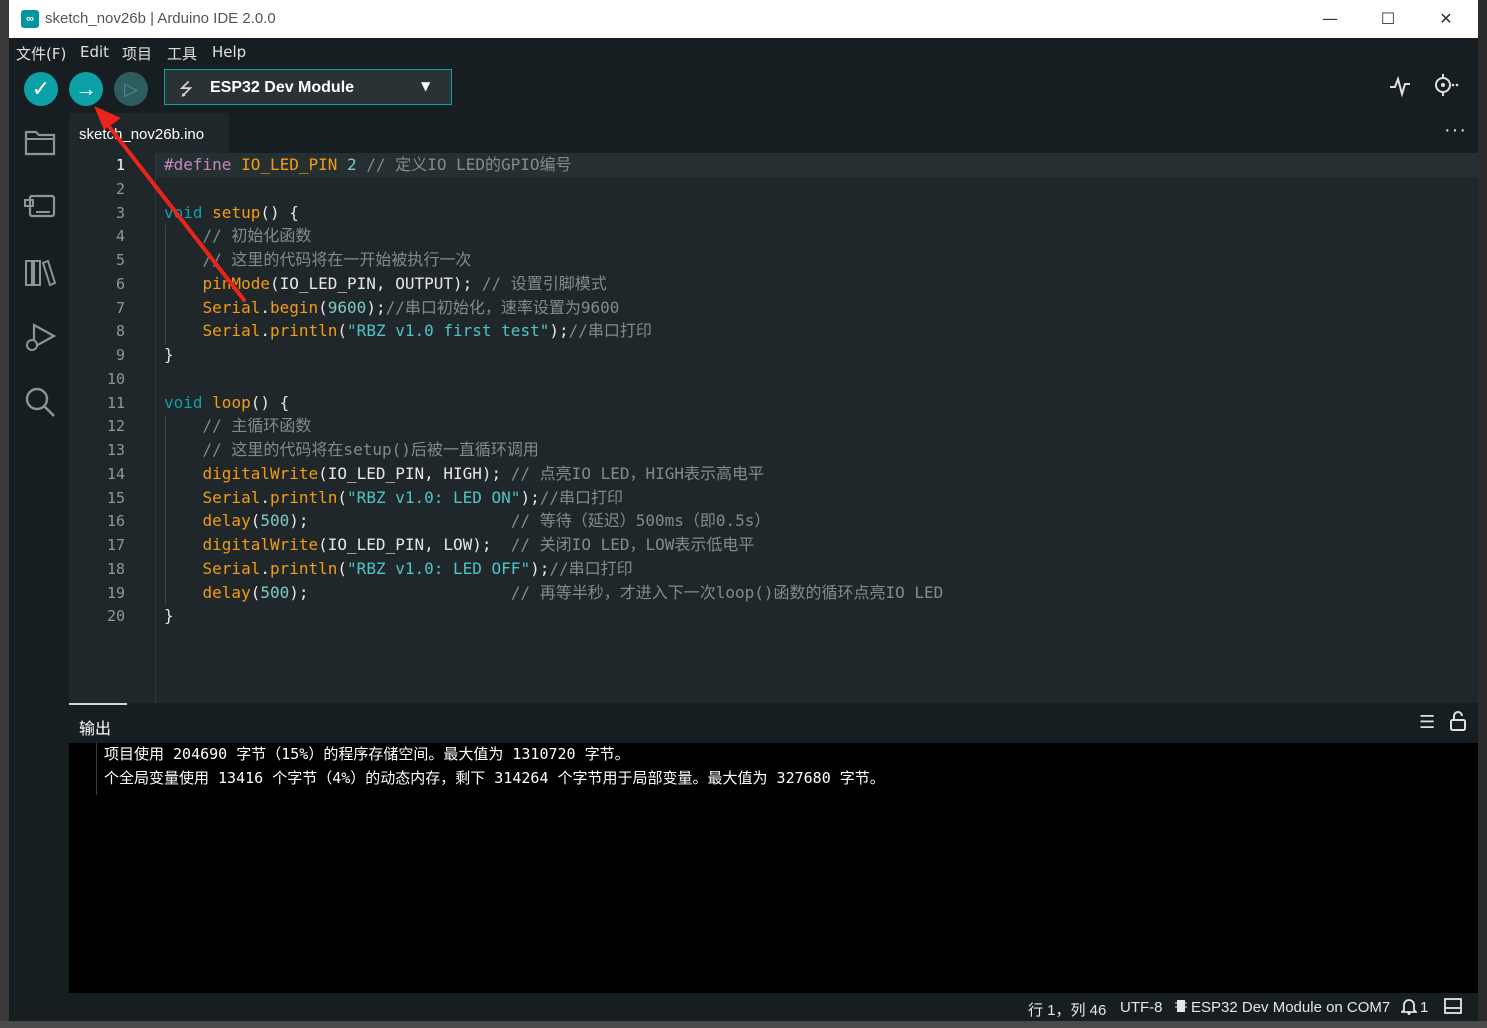 The width and height of the screenshot is (1487, 1028). I want to click on debug-play-icon: ▷, so click(131, 89).